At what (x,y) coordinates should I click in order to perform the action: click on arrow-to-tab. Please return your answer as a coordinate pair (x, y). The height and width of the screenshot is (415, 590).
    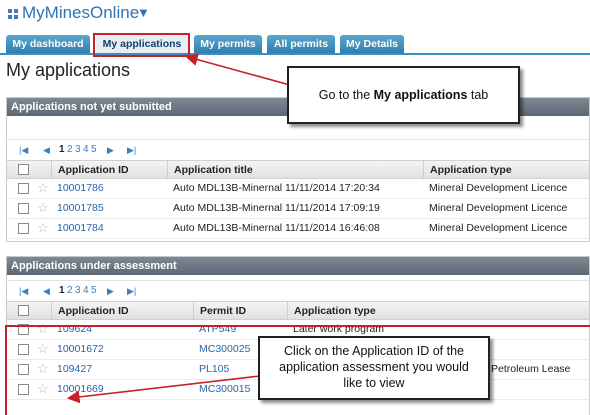
    Looking at the image, I should click on (237, 69).